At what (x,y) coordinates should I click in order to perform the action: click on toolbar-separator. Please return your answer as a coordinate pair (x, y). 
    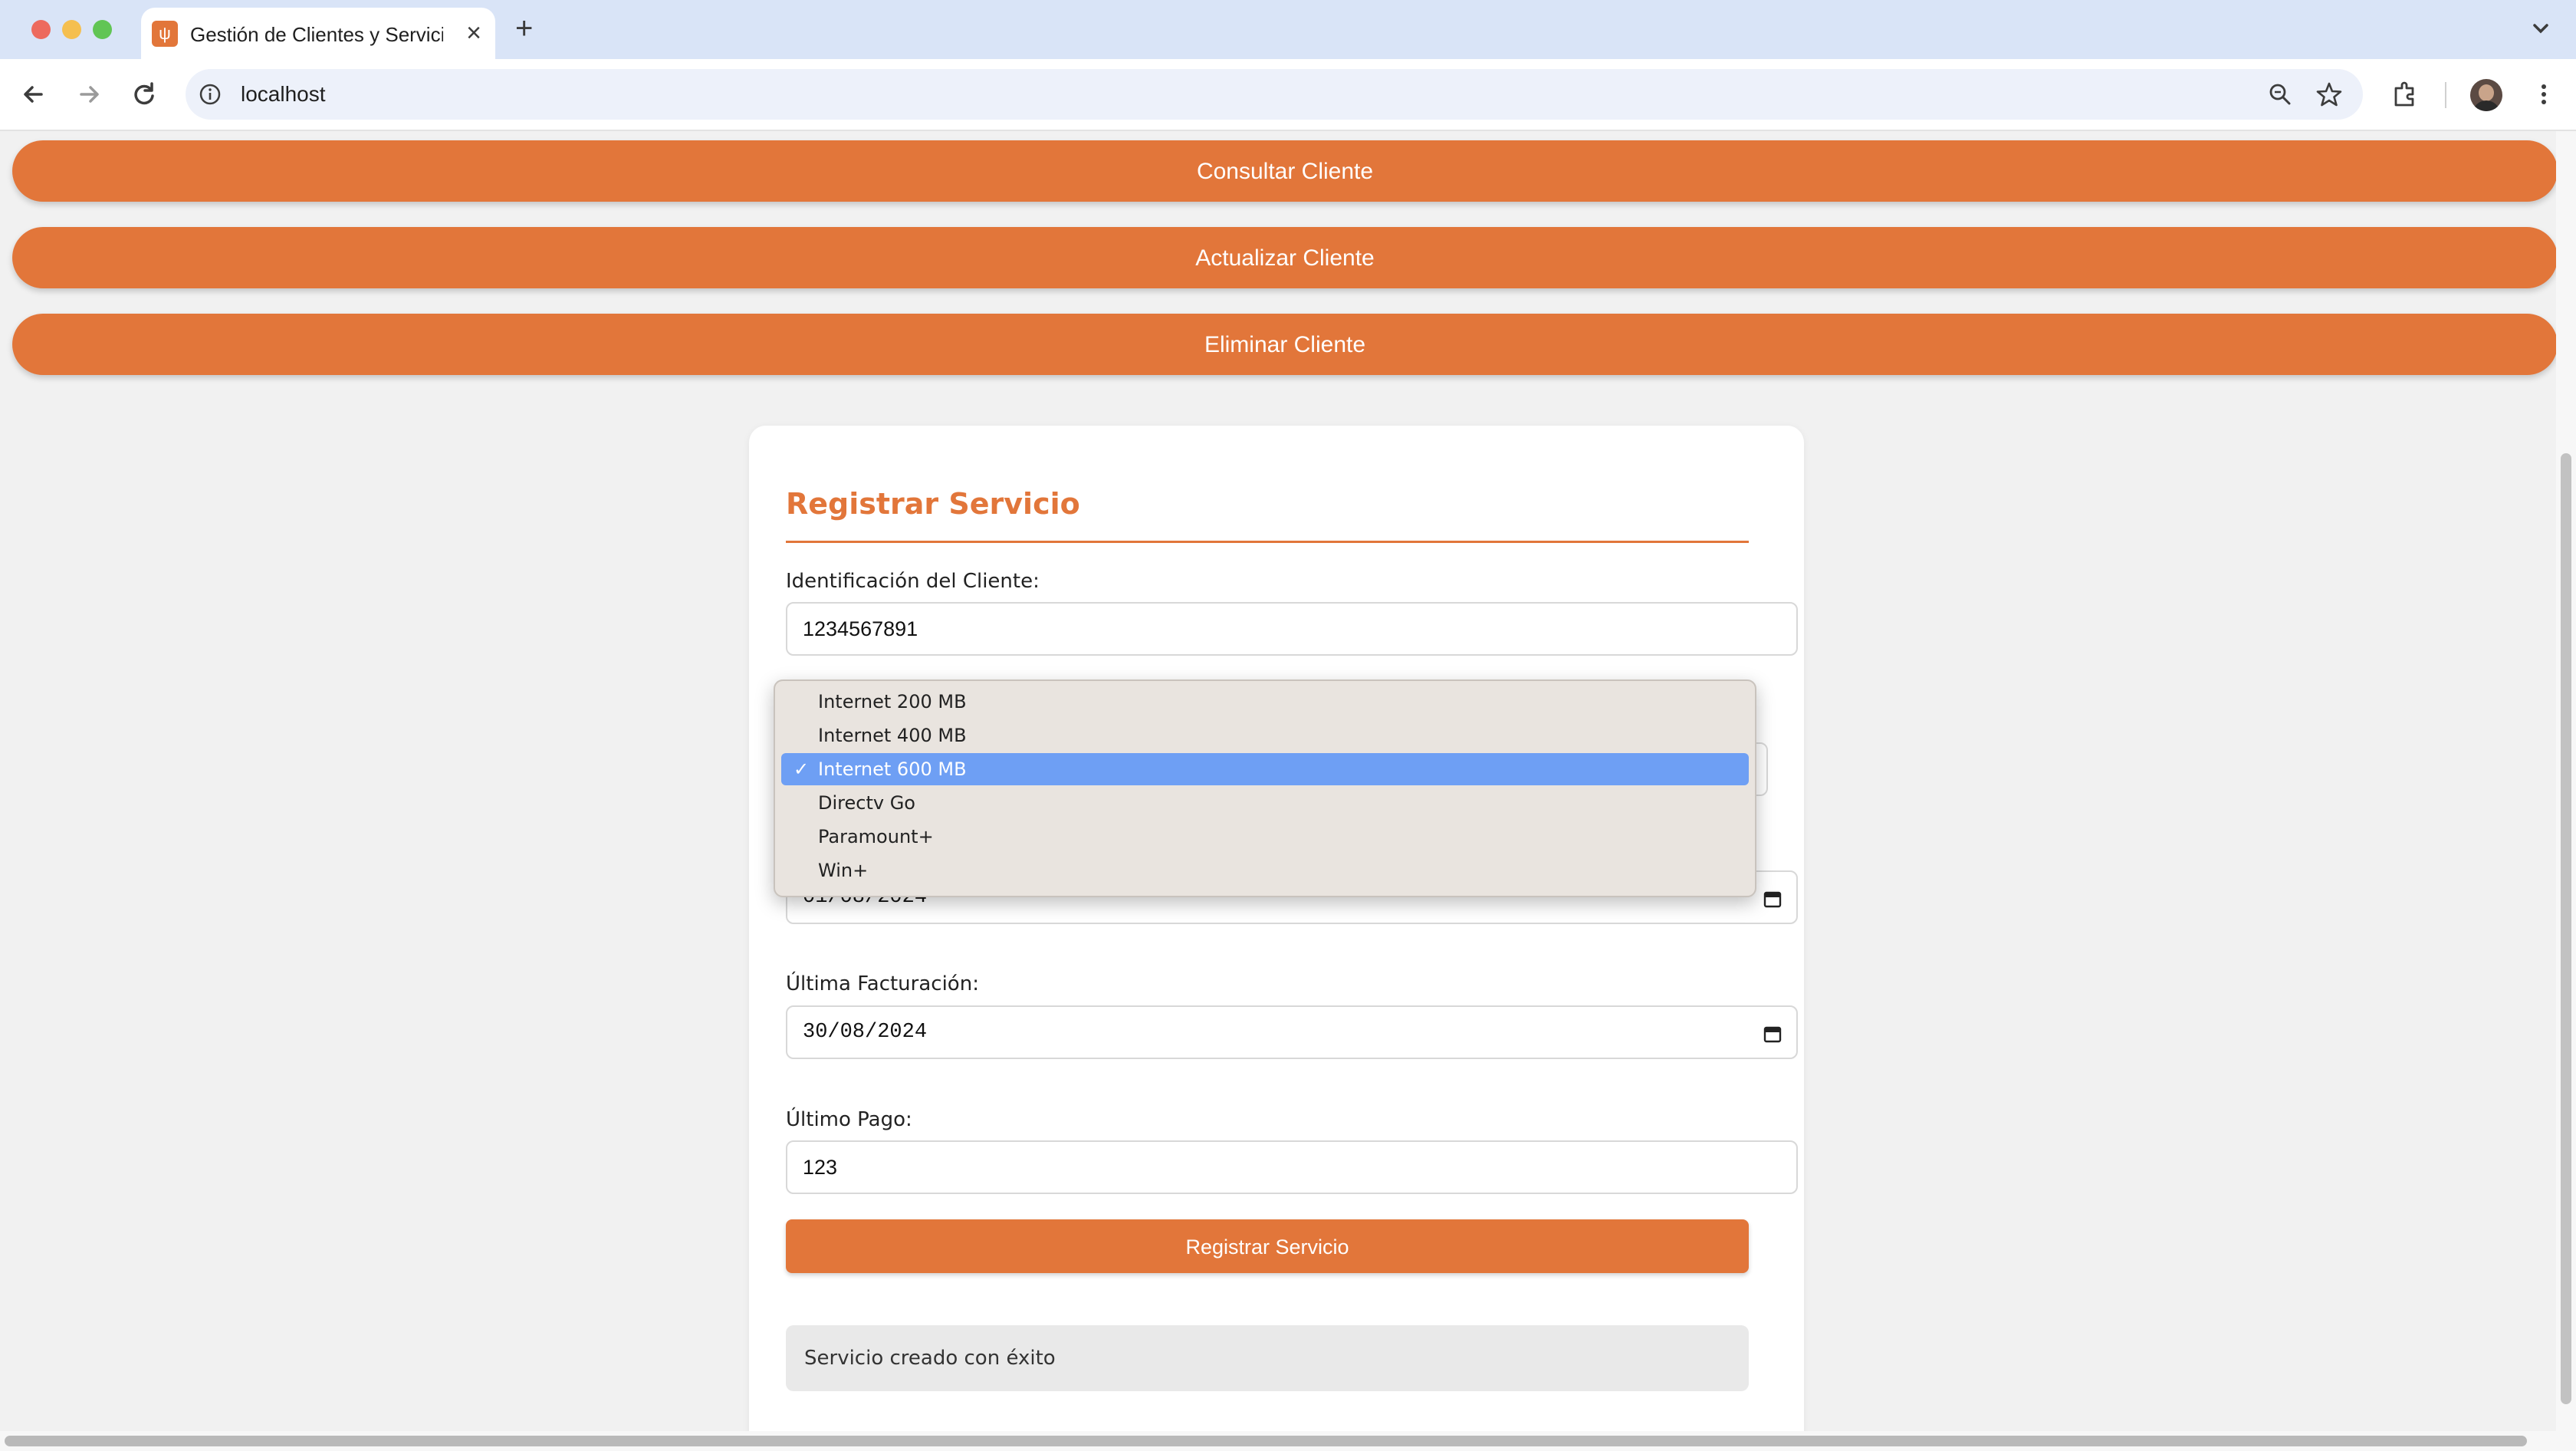
    Looking at the image, I should click on (2445, 95).